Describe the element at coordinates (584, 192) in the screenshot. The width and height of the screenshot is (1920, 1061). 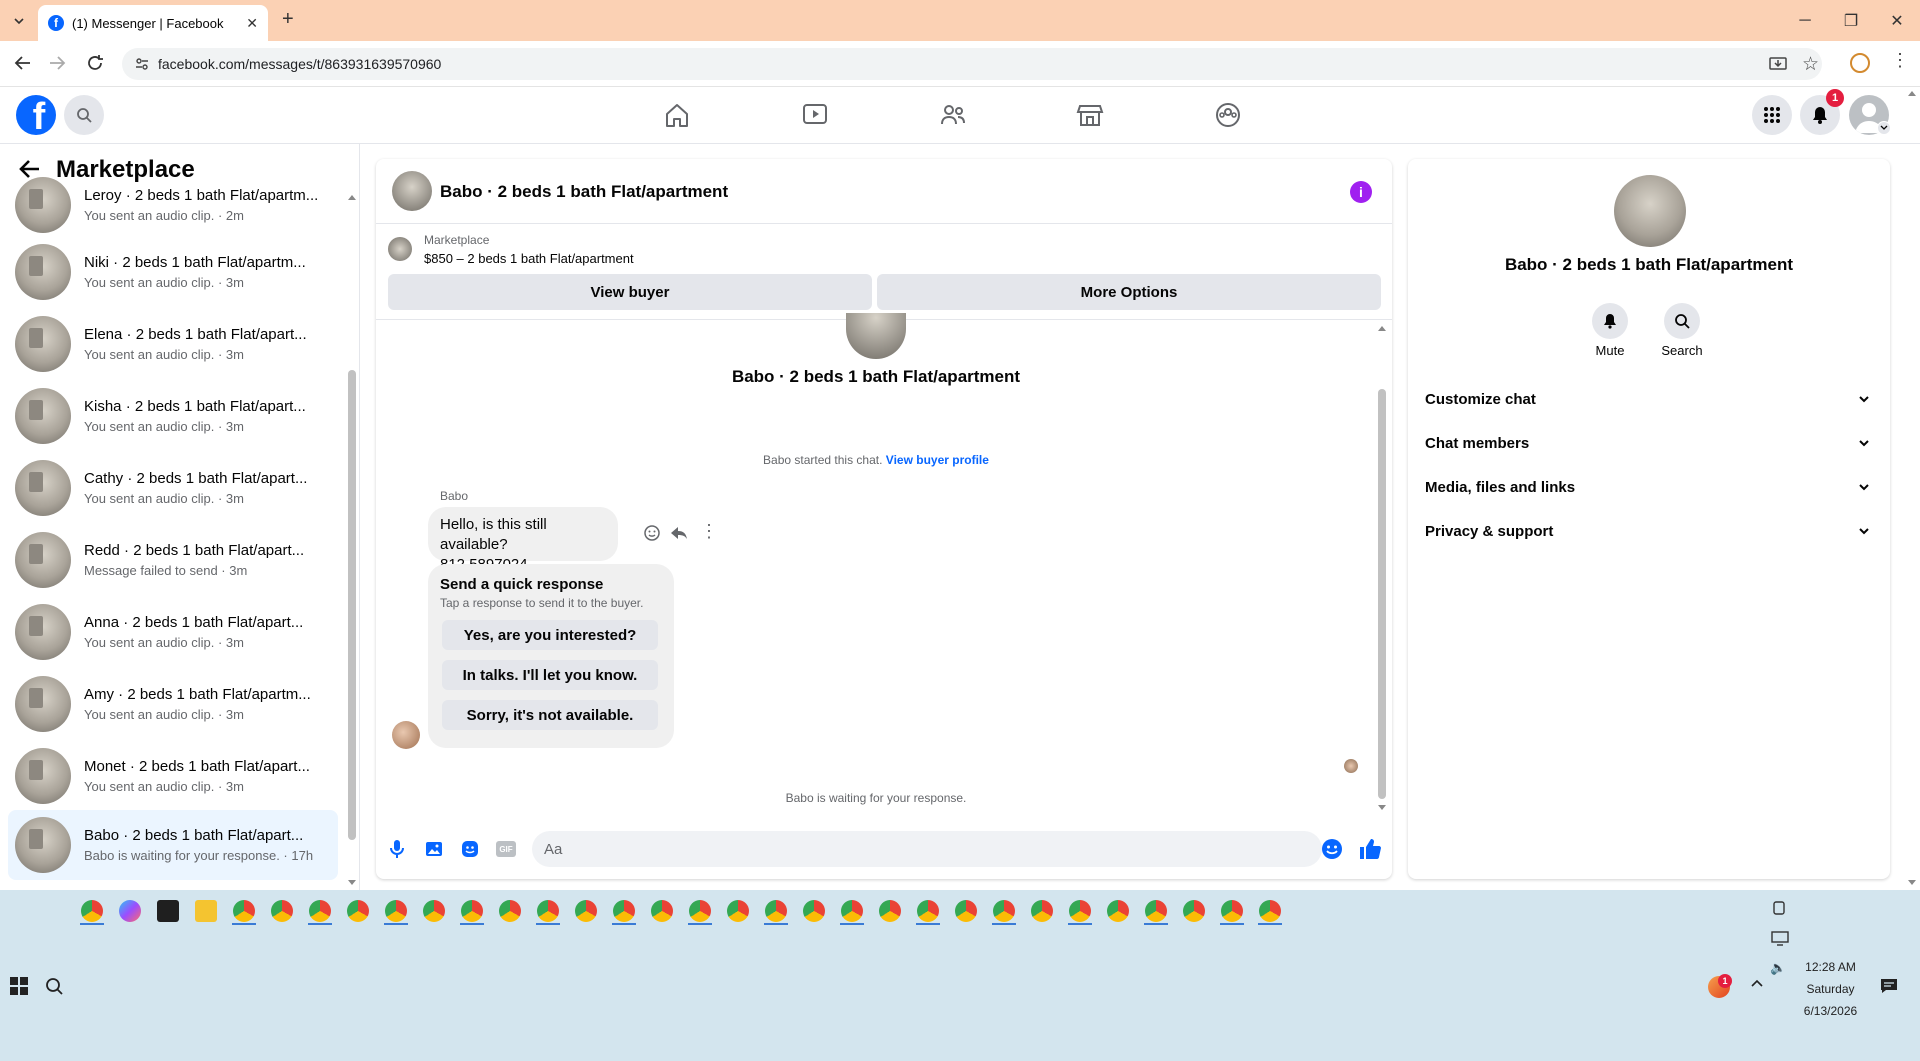
I see `chat-header-title: Babo · 2 beds 1 bath Flat/apartment` at that location.